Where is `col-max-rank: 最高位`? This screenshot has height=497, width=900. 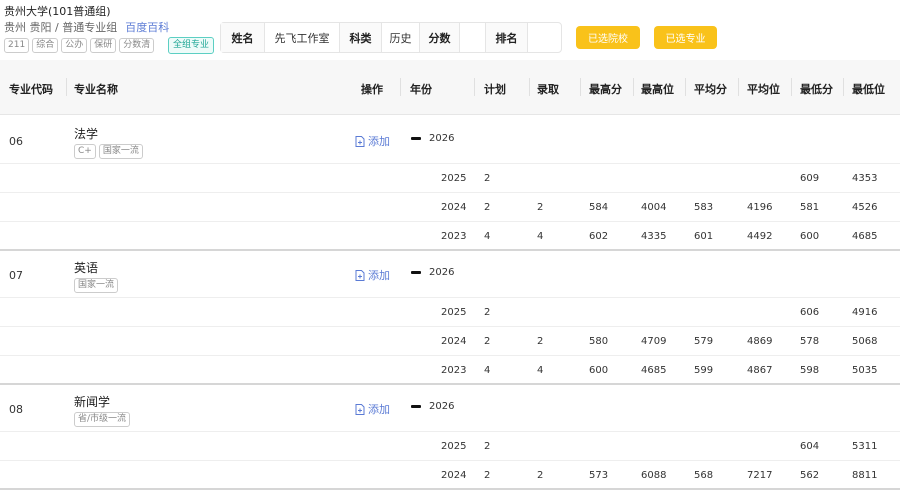 col-max-rank: 最高位 is located at coordinates (657, 89).